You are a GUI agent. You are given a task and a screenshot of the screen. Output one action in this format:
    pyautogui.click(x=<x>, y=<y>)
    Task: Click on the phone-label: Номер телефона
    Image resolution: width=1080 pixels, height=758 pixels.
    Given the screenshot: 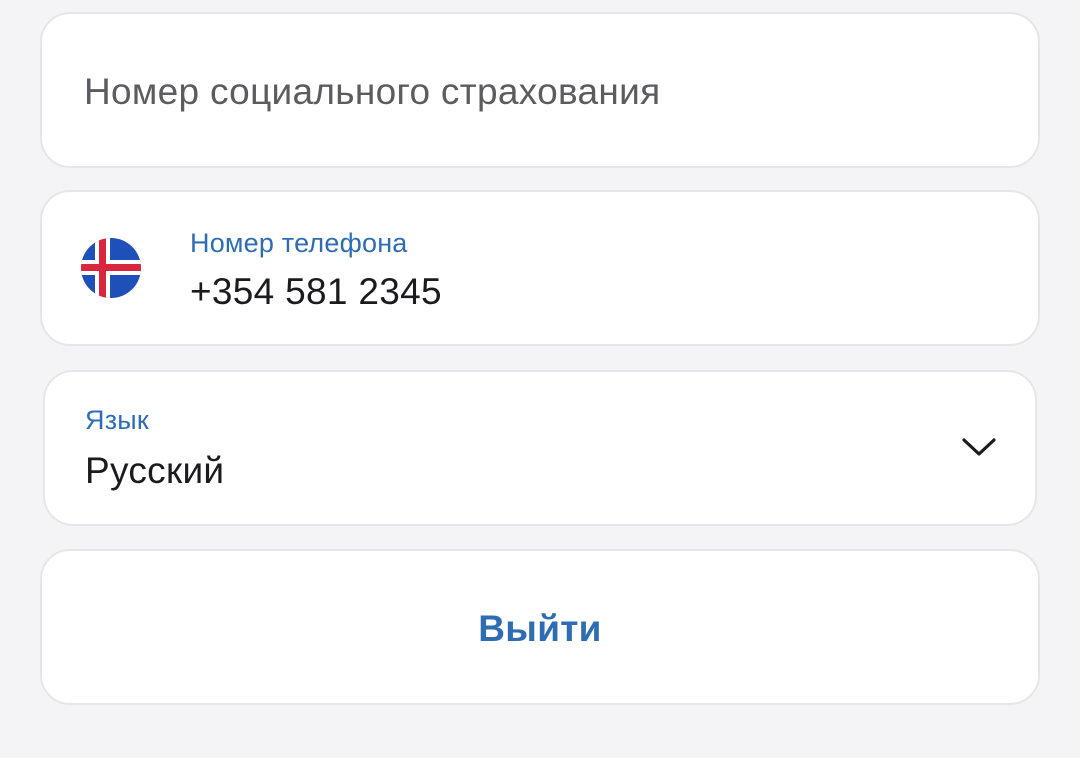 What is the action you would take?
    pyautogui.click(x=299, y=243)
    